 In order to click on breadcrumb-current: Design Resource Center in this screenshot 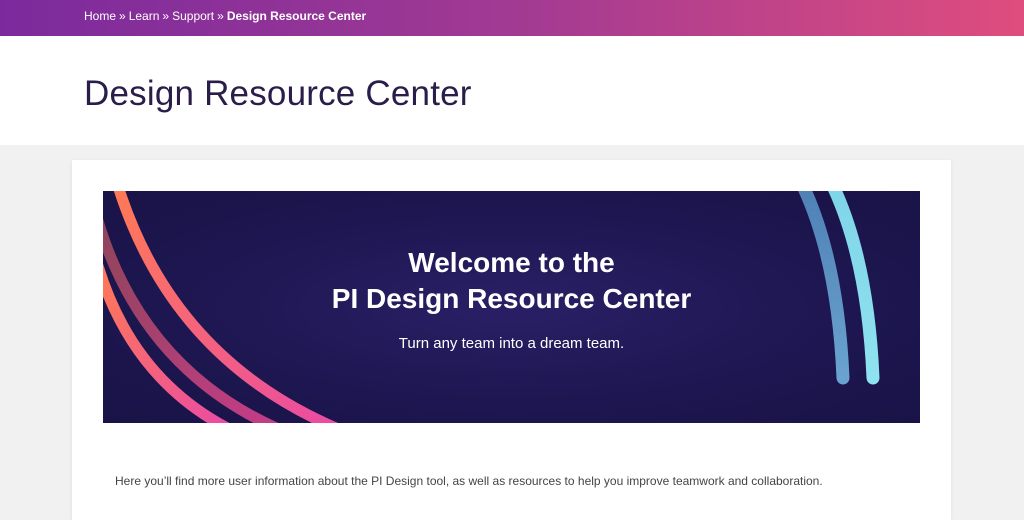, I will do `click(296, 16)`.